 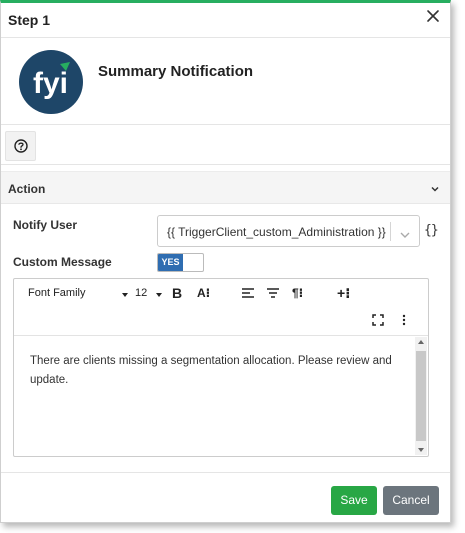 I want to click on select-chevron-icon, so click(x=405, y=236).